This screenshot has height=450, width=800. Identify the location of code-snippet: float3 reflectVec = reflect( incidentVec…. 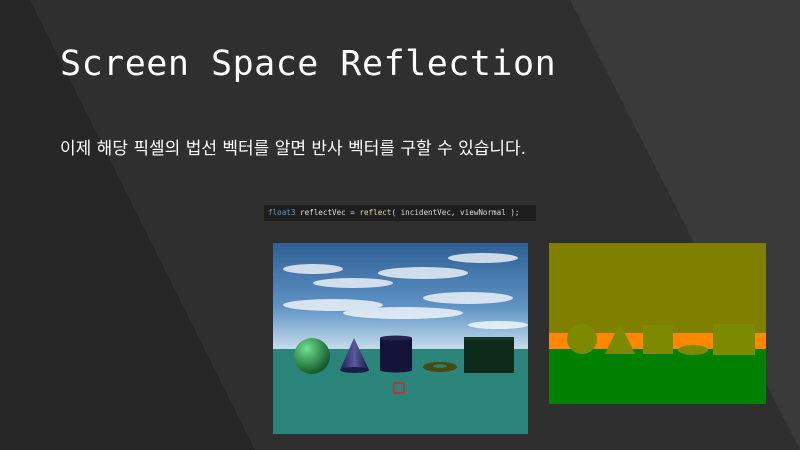
(400, 213).